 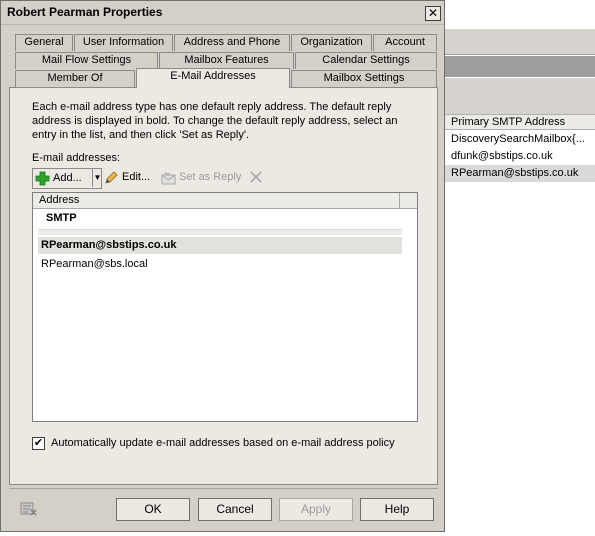 What do you see at coordinates (220, 245) in the screenshot?
I see `list-item-default-address: RPearman@sbstips.co.uk` at bounding box center [220, 245].